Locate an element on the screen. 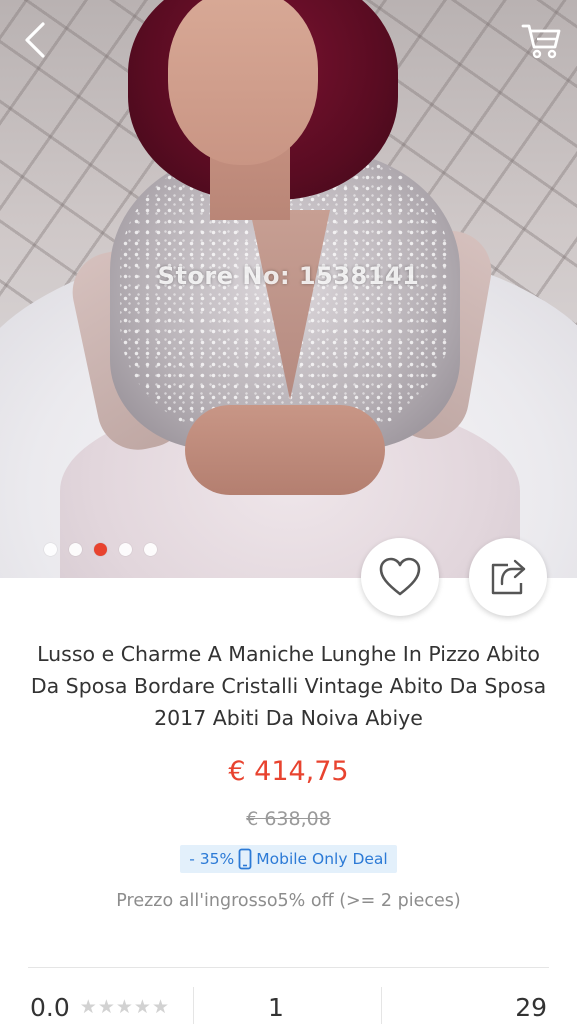 The width and height of the screenshot is (577, 1024). rating-summary: 0.0 ★ ★ ★ ★ ★ is located at coordinates (99, 1007).